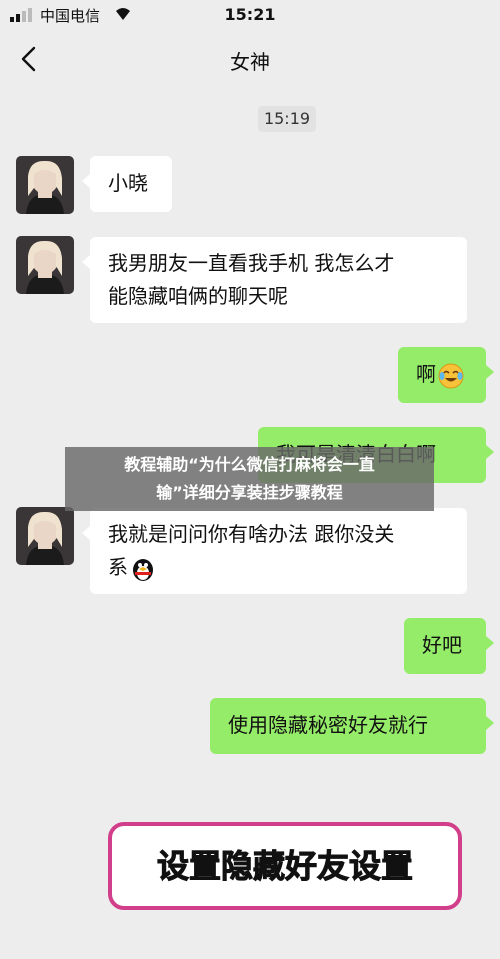 This screenshot has height=959, width=500. Describe the element at coordinates (274, 551) in the screenshot. I see `message-bubble-incoming: 我就是问问你有啥办法 跟你没关 系` at that location.